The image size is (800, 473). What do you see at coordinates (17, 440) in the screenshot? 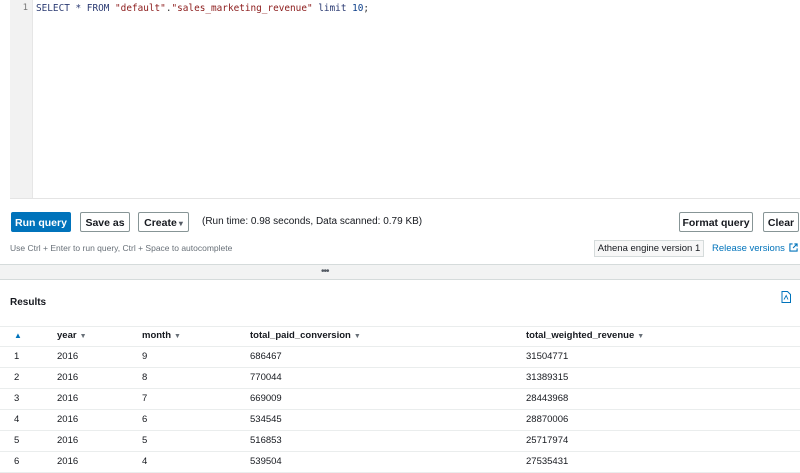
I see `row-index: 5` at bounding box center [17, 440].